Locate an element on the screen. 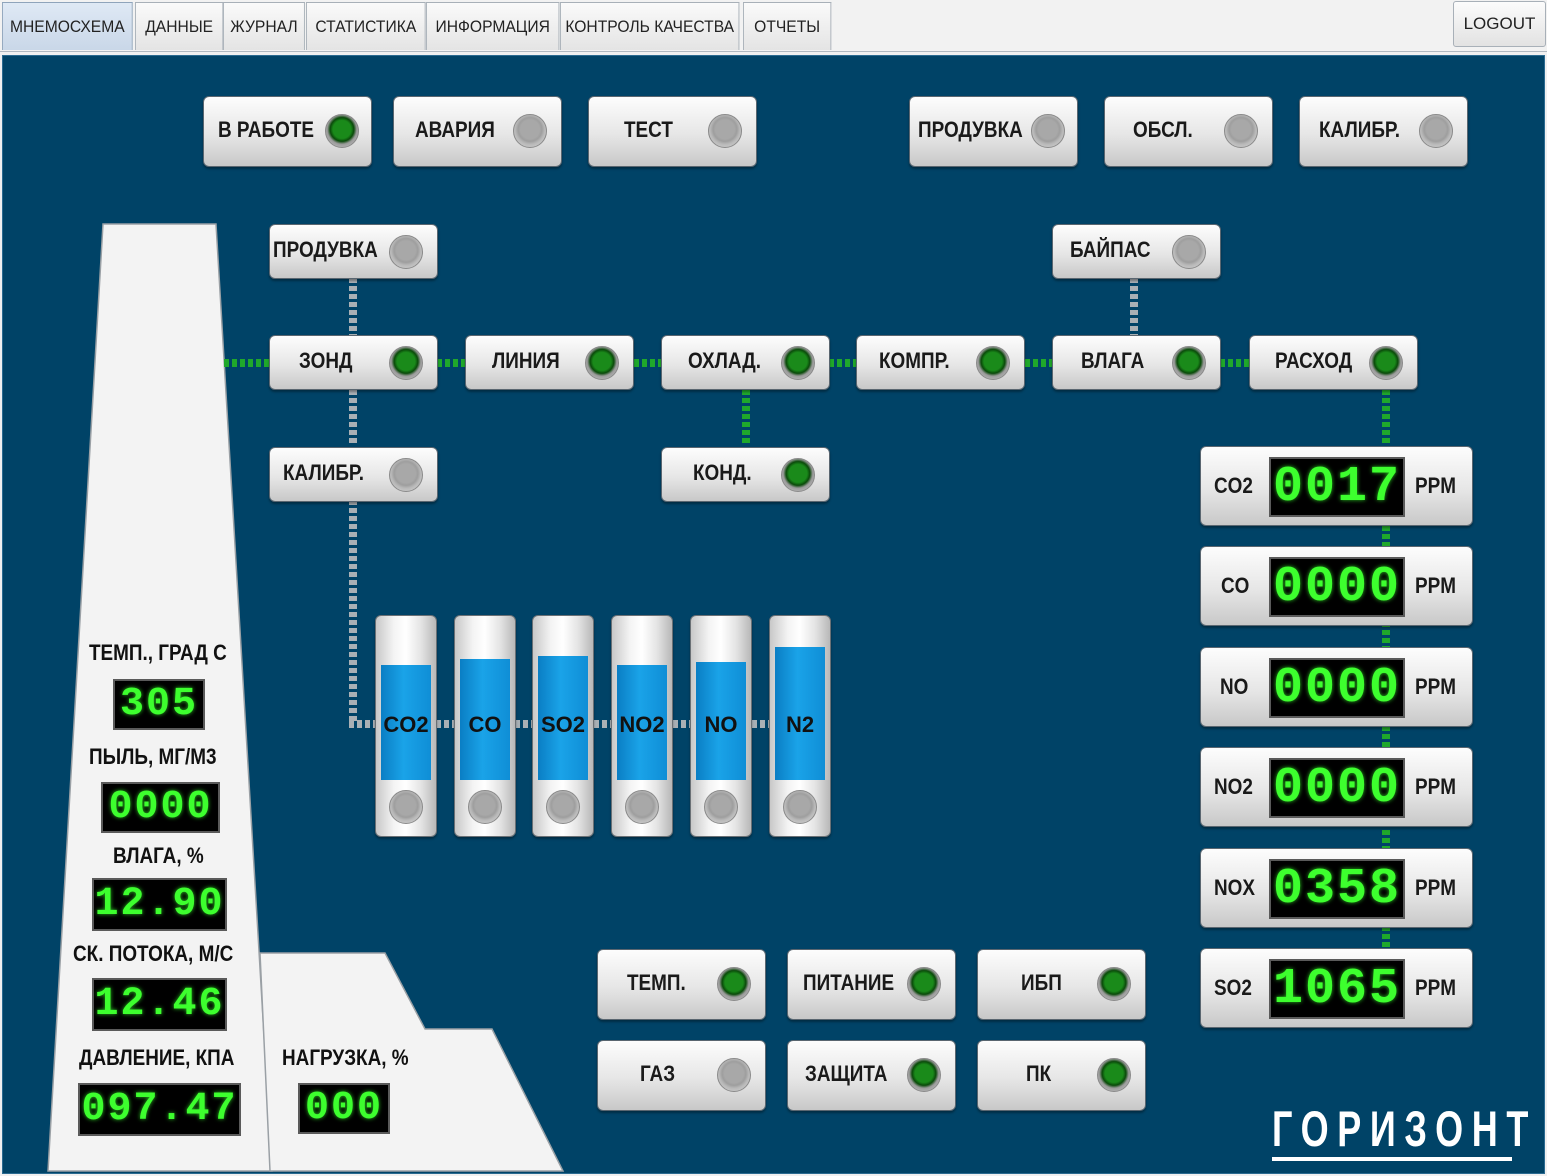 The image size is (1547, 1176). stack-temp-display: 305 is located at coordinates (159, 704).